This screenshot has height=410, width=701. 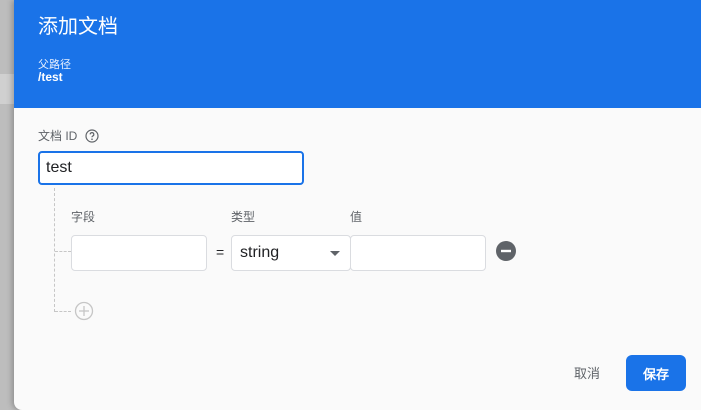 I want to click on type-select-value: string, so click(x=260, y=252).